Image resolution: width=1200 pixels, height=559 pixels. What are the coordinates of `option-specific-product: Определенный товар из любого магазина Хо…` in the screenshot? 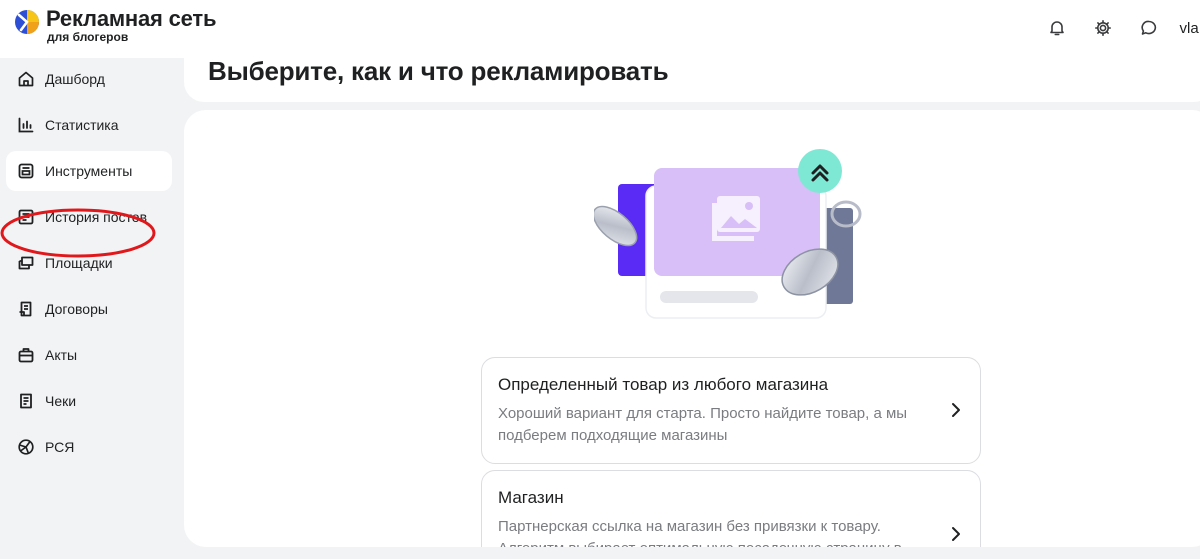 It's located at (731, 410).